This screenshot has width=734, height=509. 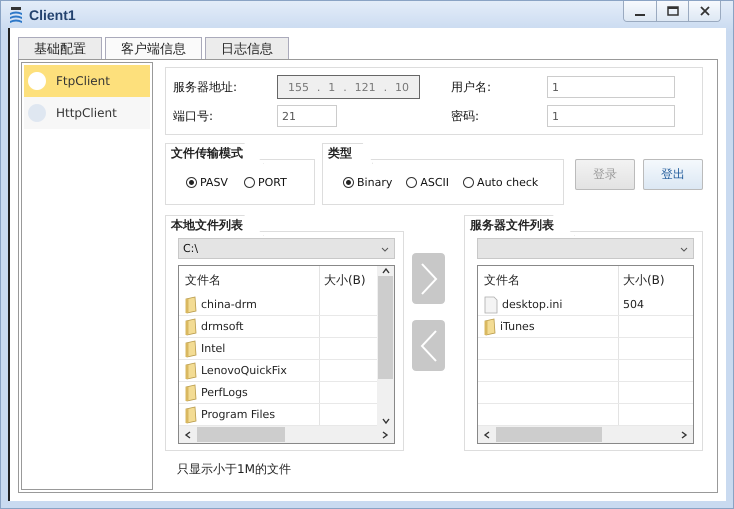 What do you see at coordinates (640, 15) in the screenshot?
I see `minimize-icon` at bounding box center [640, 15].